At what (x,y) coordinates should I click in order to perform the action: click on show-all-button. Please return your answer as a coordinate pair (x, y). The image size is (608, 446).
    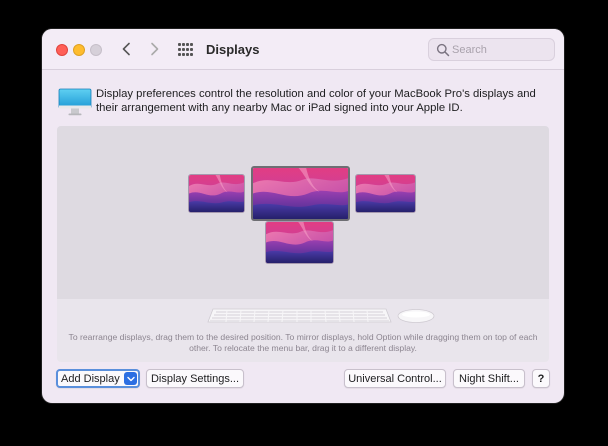
    Looking at the image, I should click on (186, 49).